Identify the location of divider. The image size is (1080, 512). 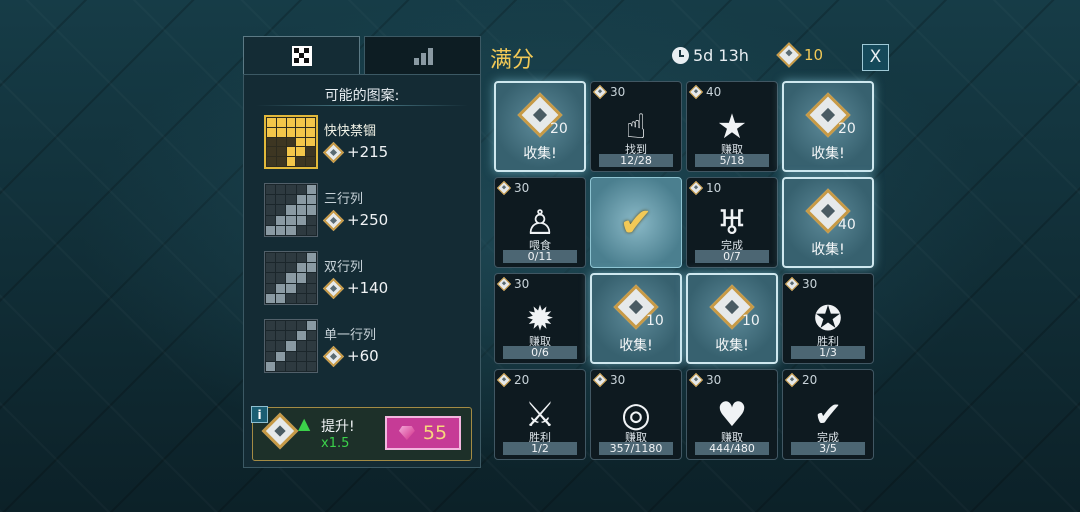
(362, 105).